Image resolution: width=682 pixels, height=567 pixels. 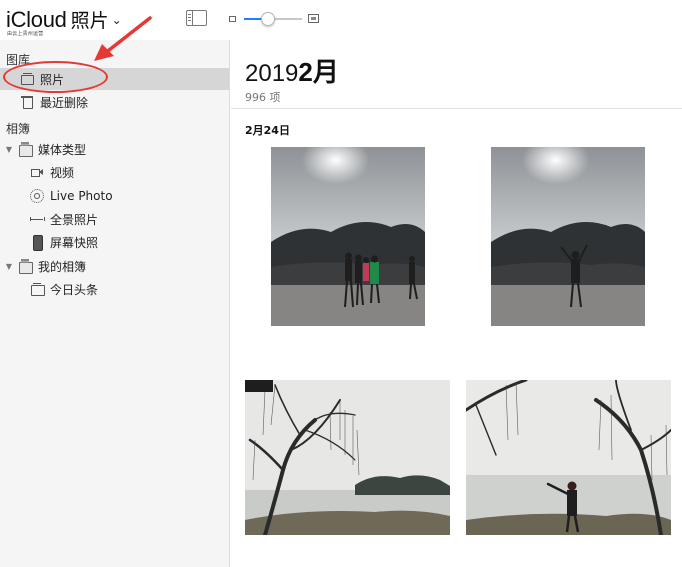 I want to click on sidebar-item-panoramas: 全景照片, so click(x=114, y=219).